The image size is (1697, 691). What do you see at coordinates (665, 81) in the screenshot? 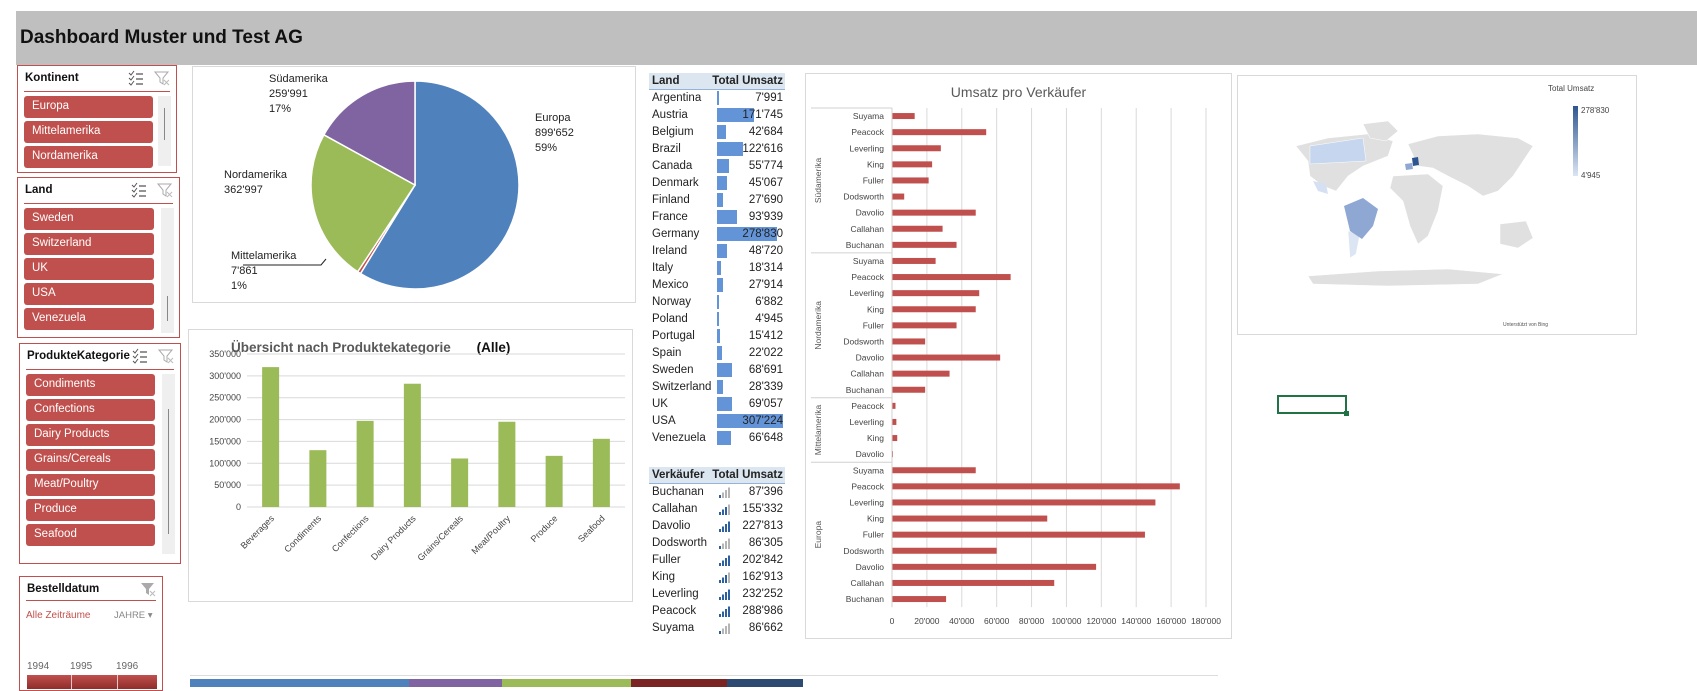
I see `column-header-land: Land` at bounding box center [665, 81].